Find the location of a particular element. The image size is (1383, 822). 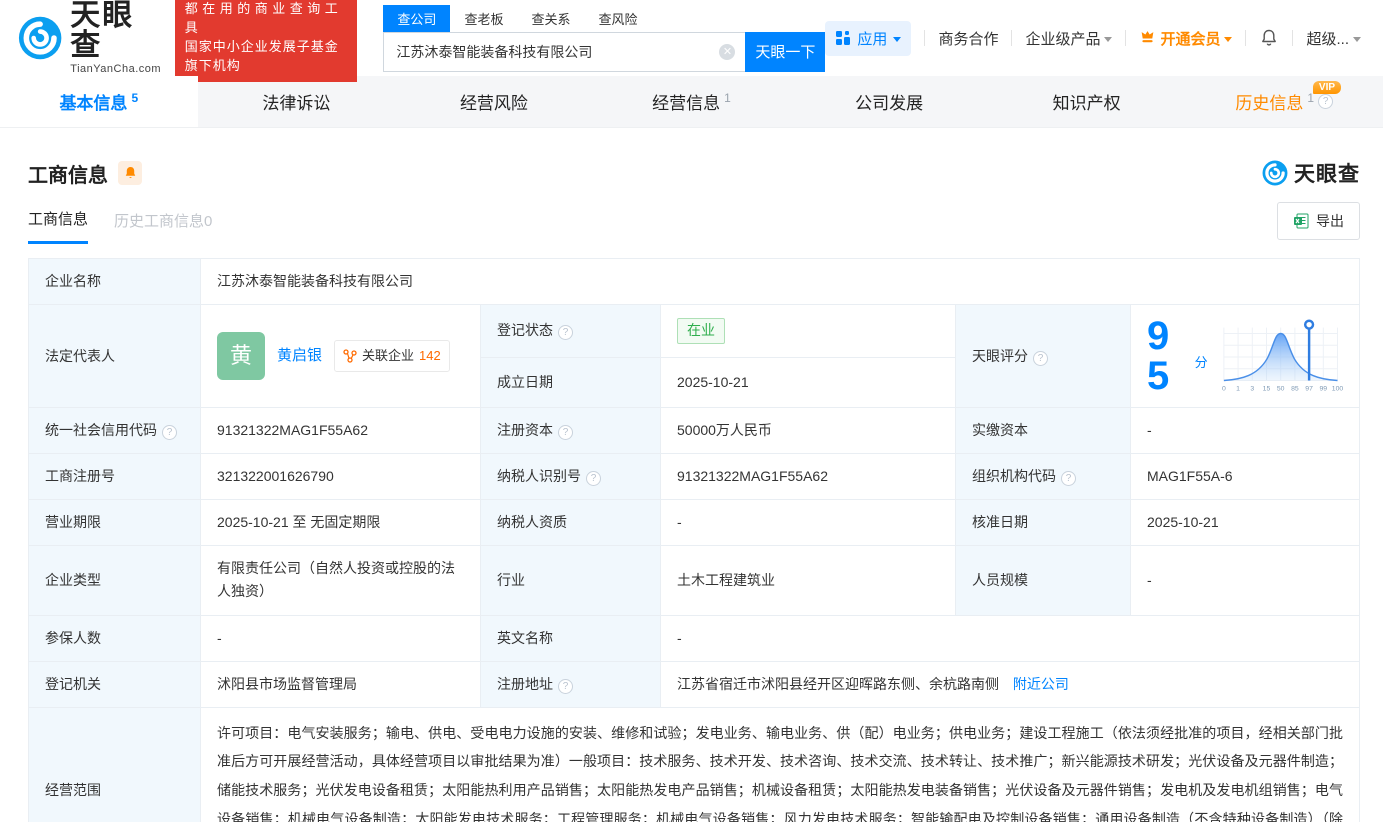

notifications-bell-icon is located at coordinates (1269, 38).